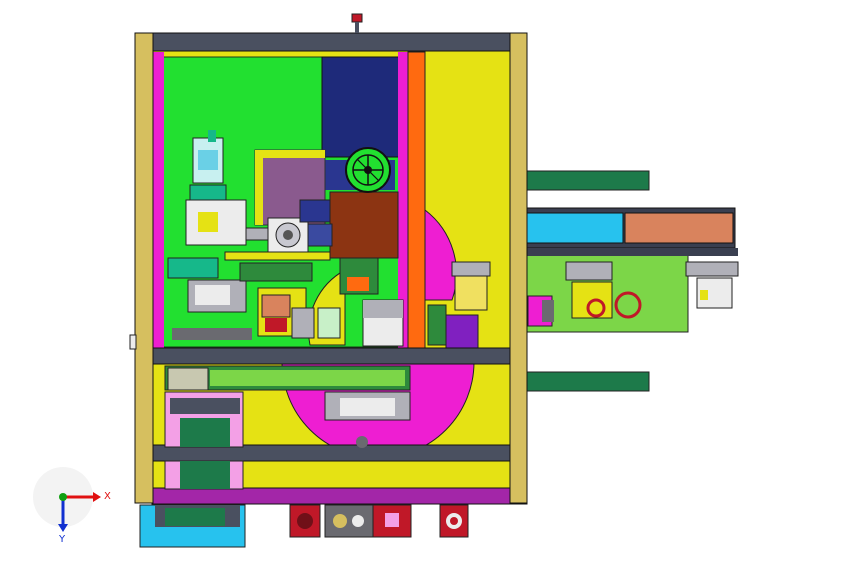 This screenshot has height=566, width=867. Describe the element at coordinates (416, 200) in the screenshot. I see `orange-rail` at that location.